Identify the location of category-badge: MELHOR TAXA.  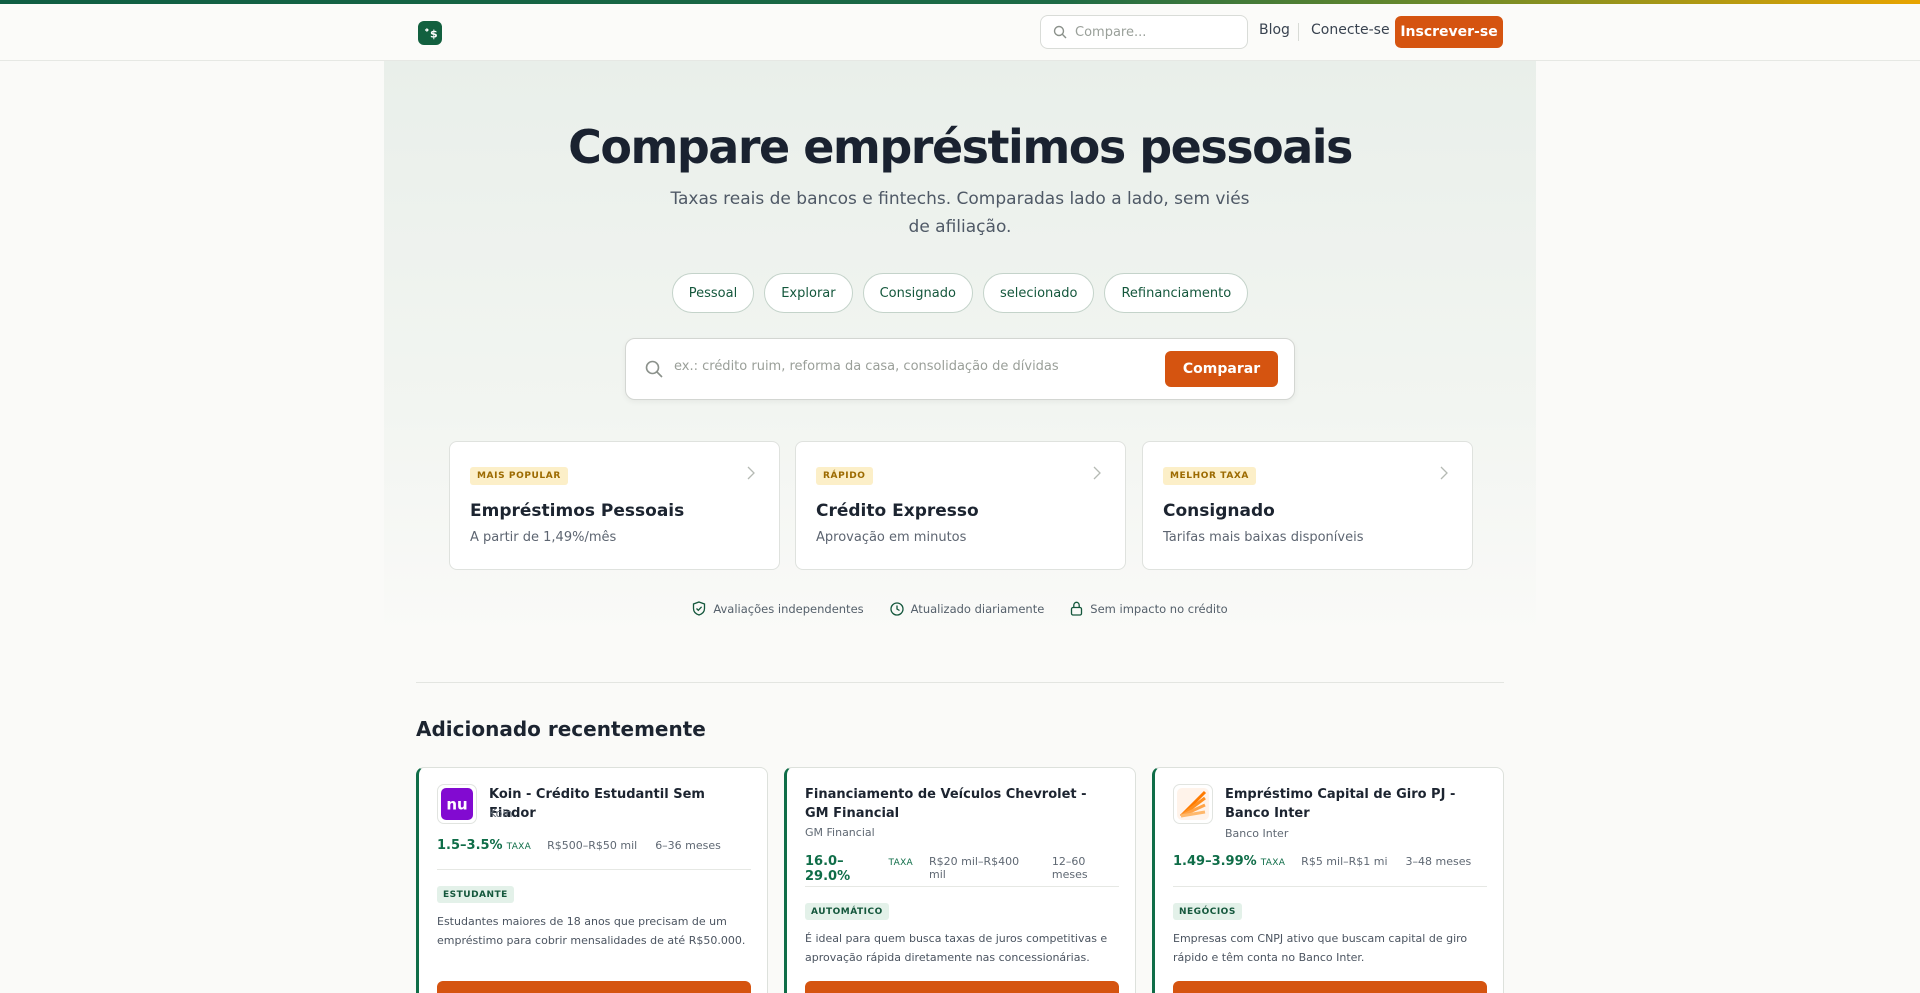
(1209, 476).